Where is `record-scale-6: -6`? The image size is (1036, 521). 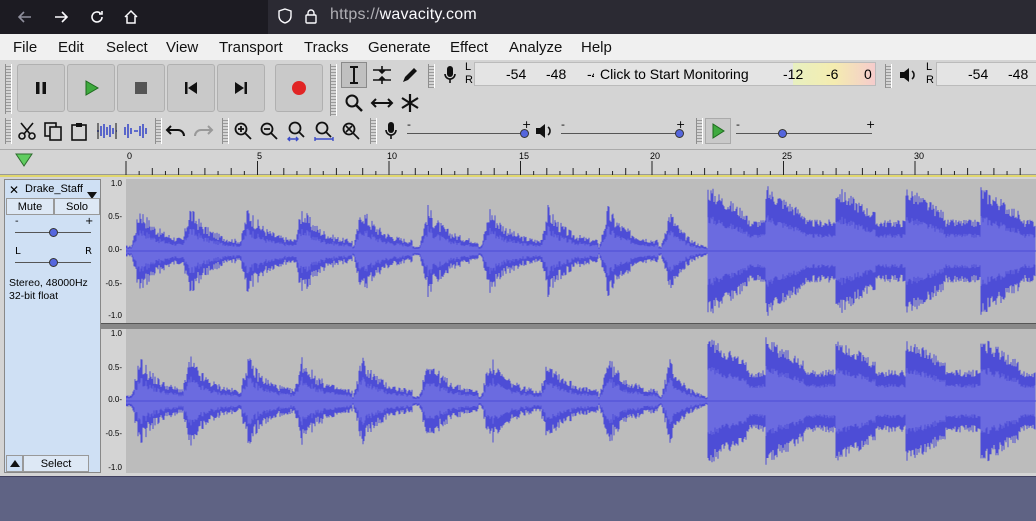
record-scale-6: -6 is located at coordinates (832, 74).